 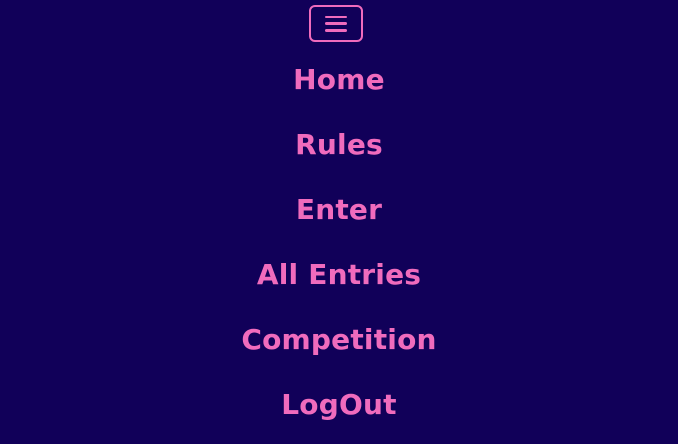 I want to click on nav-item-home: Home, so click(x=339, y=87).